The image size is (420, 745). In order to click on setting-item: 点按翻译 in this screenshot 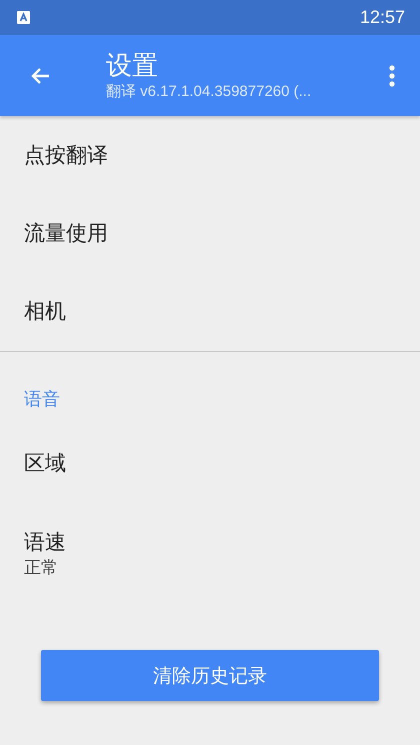, I will do `click(222, 155)`.